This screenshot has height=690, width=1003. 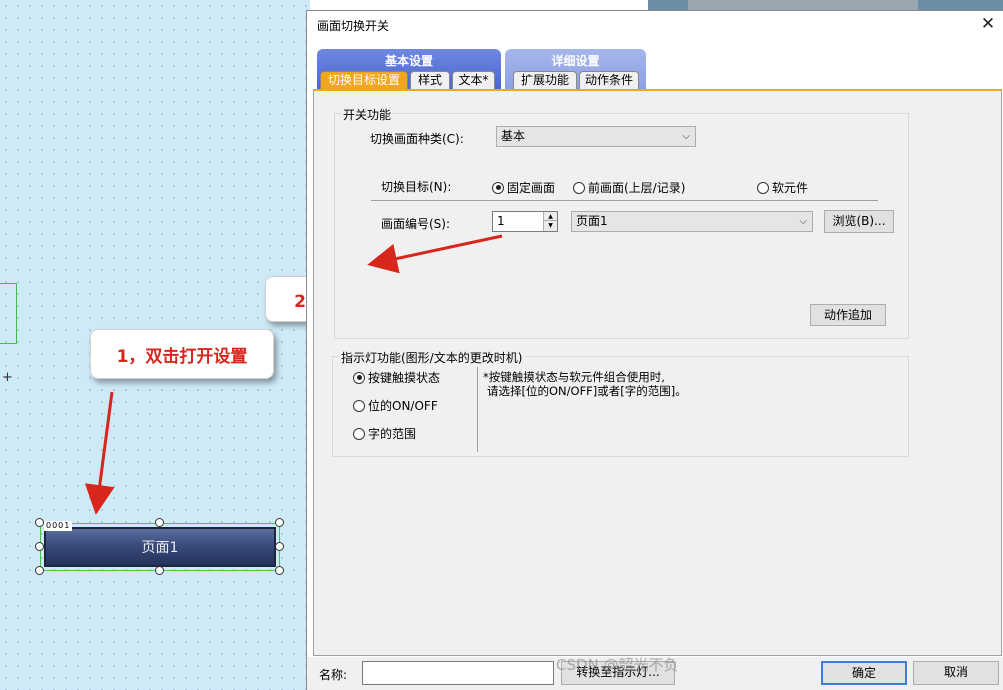 What do you see at coordinates (592, 221) in the screenshot?
I see `screen-name-value: 页面1` at bounding box center [592, 221].